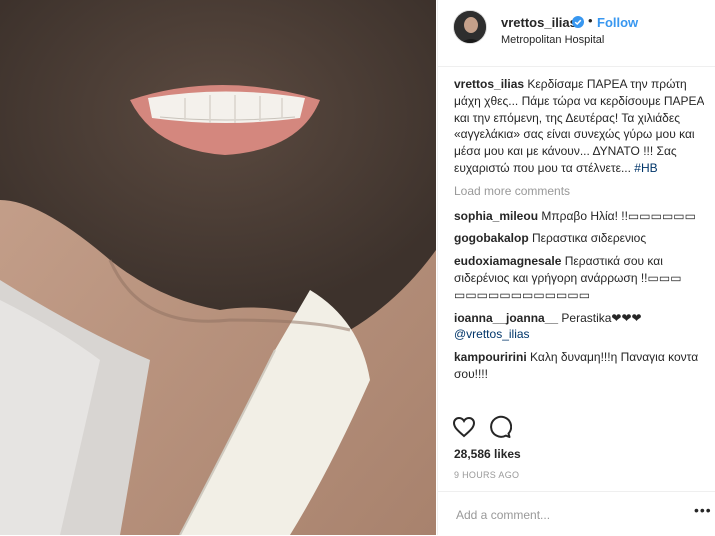 The height and width of the screenshot is (536, 715). What do you see at coordinates (490, 357) in the screenshot?
I see `comment-username: kampouririni` at bounding box center [490, 357].